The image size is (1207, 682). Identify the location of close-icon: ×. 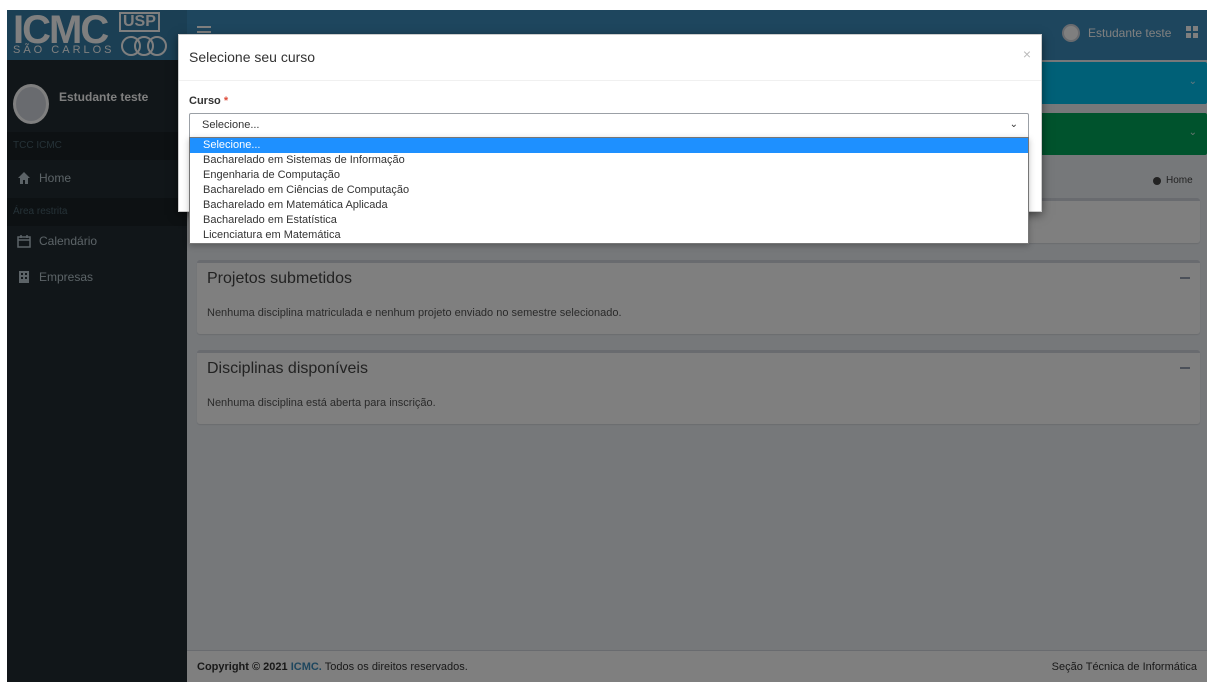
(1027, 54).